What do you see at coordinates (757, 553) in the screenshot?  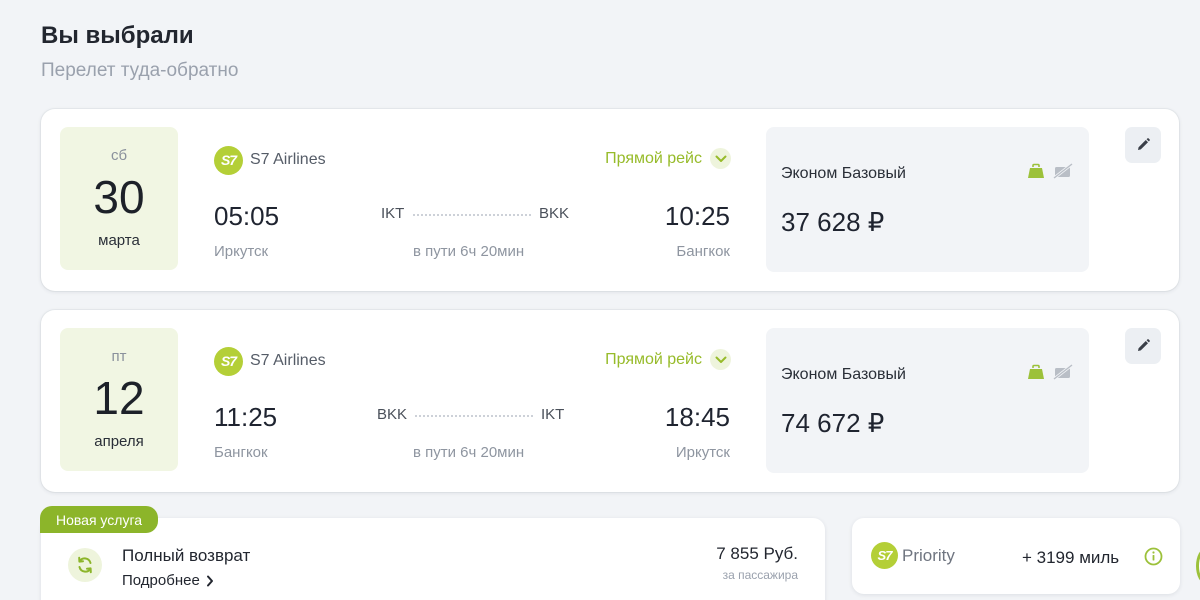 I see `refund-price: 7 855 Руб.` at bounding box center [757, 553].